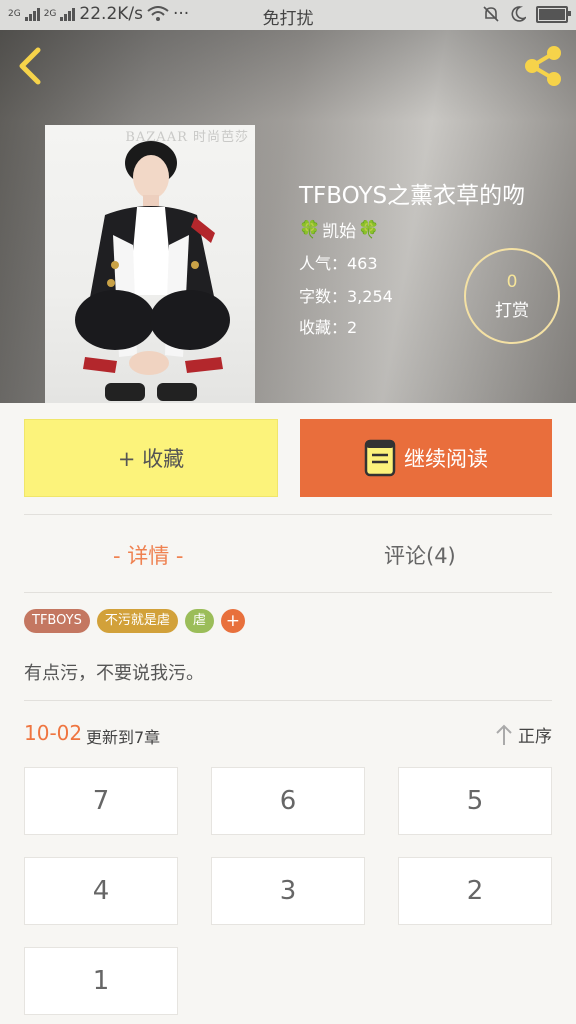  I want to click on status-right, so click(526, 14).